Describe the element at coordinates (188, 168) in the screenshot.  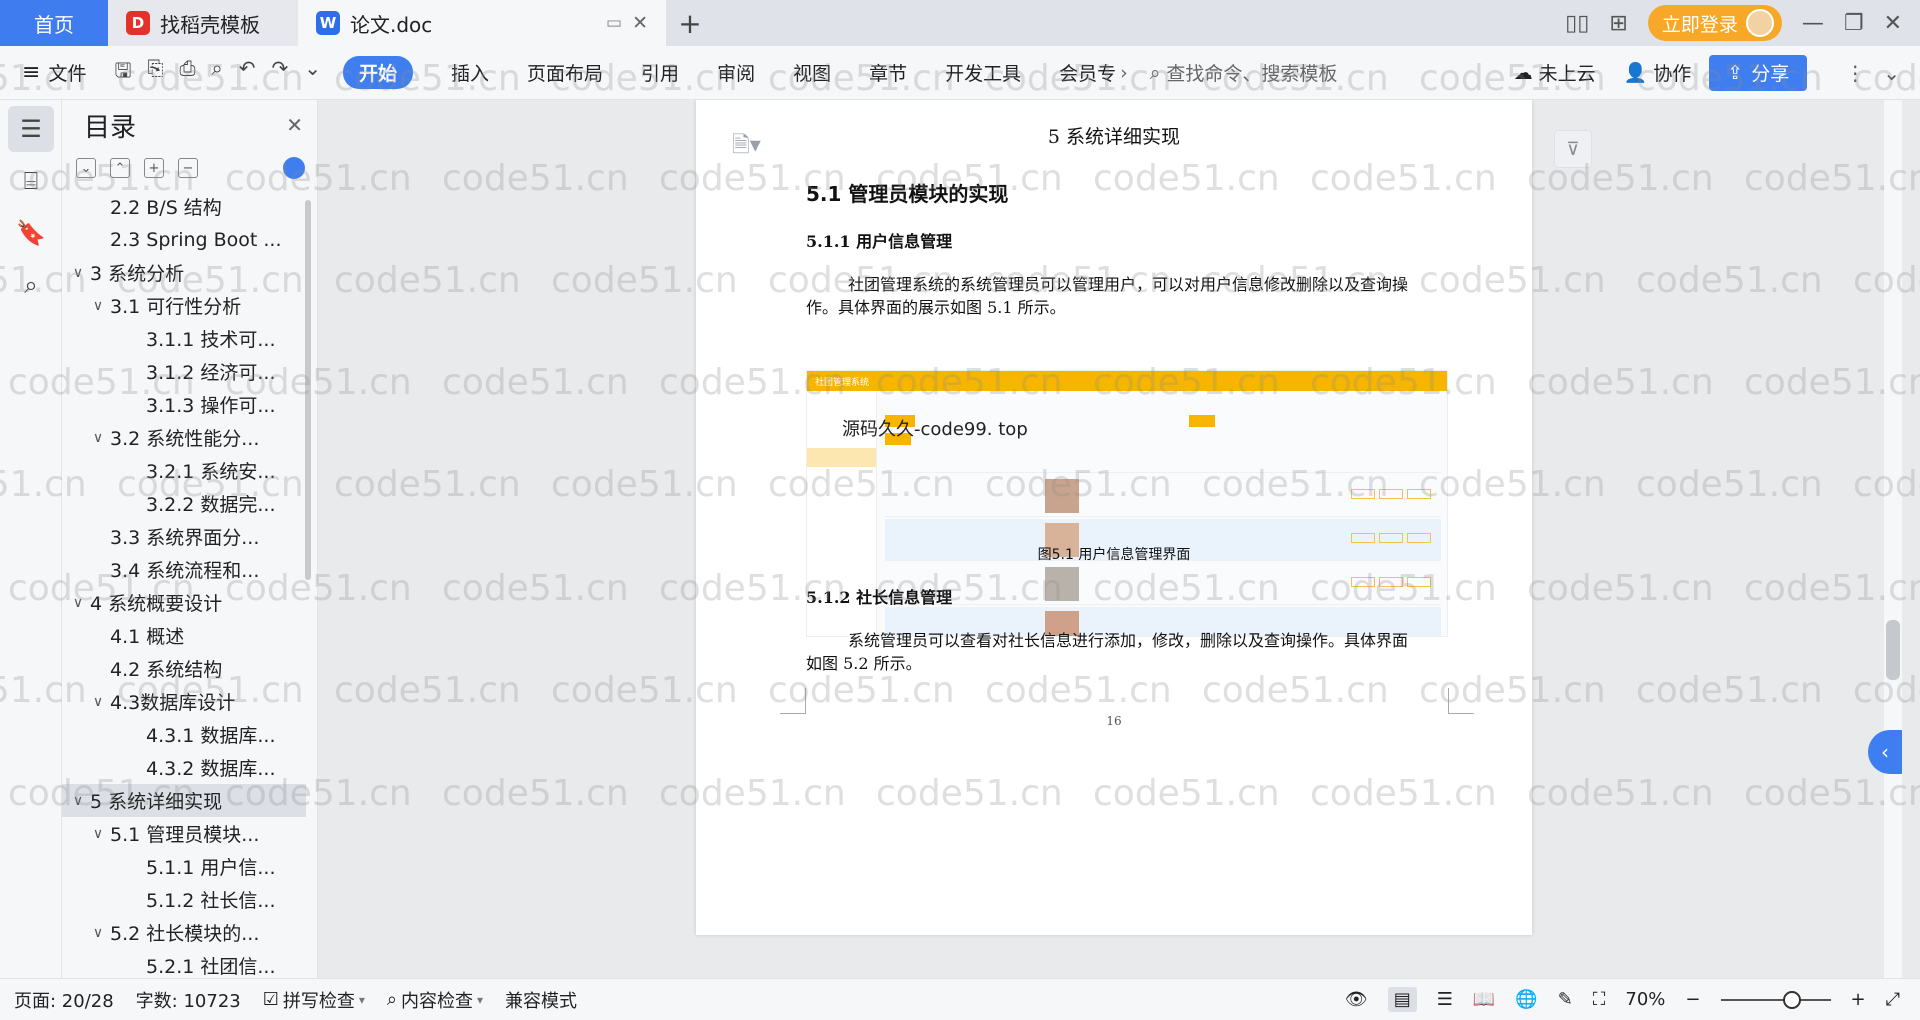
I see `remove-heading-icon: −` at that location.